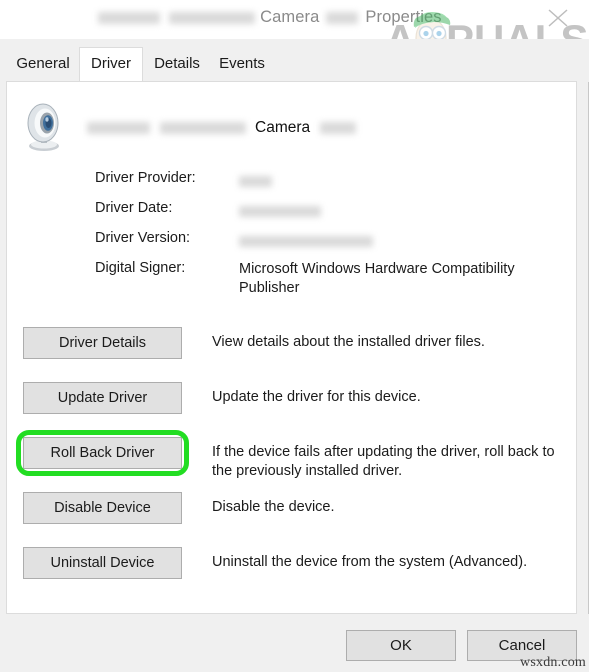  Describe the element at coordinates (242, 65) in the screenshot. I see `tab-events: Events` at that location.